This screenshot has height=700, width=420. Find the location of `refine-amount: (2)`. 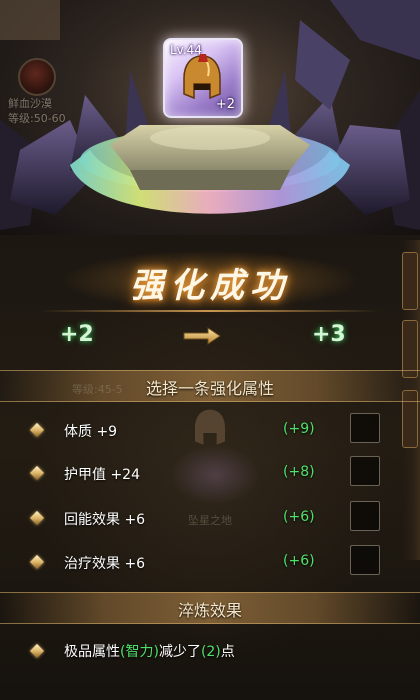

refine-amount: (2) is located at coordinates (210, 652).